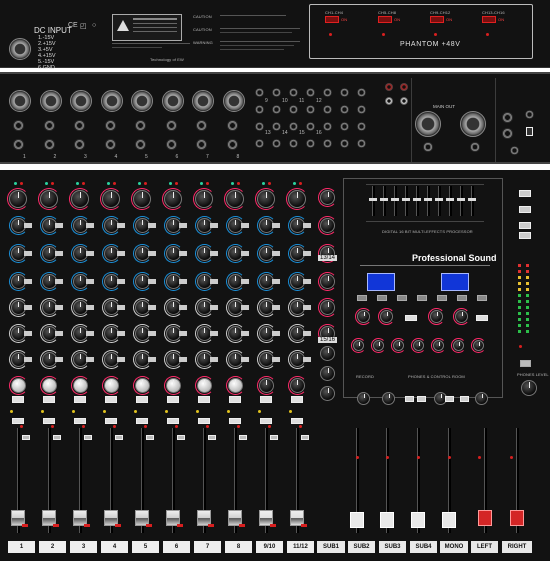 Image resolution: width=550 pixels, height=561 pixels. Describe the element at coordinates (389, 87) in the screenshot. I see `rca-out-red-left` at that location.